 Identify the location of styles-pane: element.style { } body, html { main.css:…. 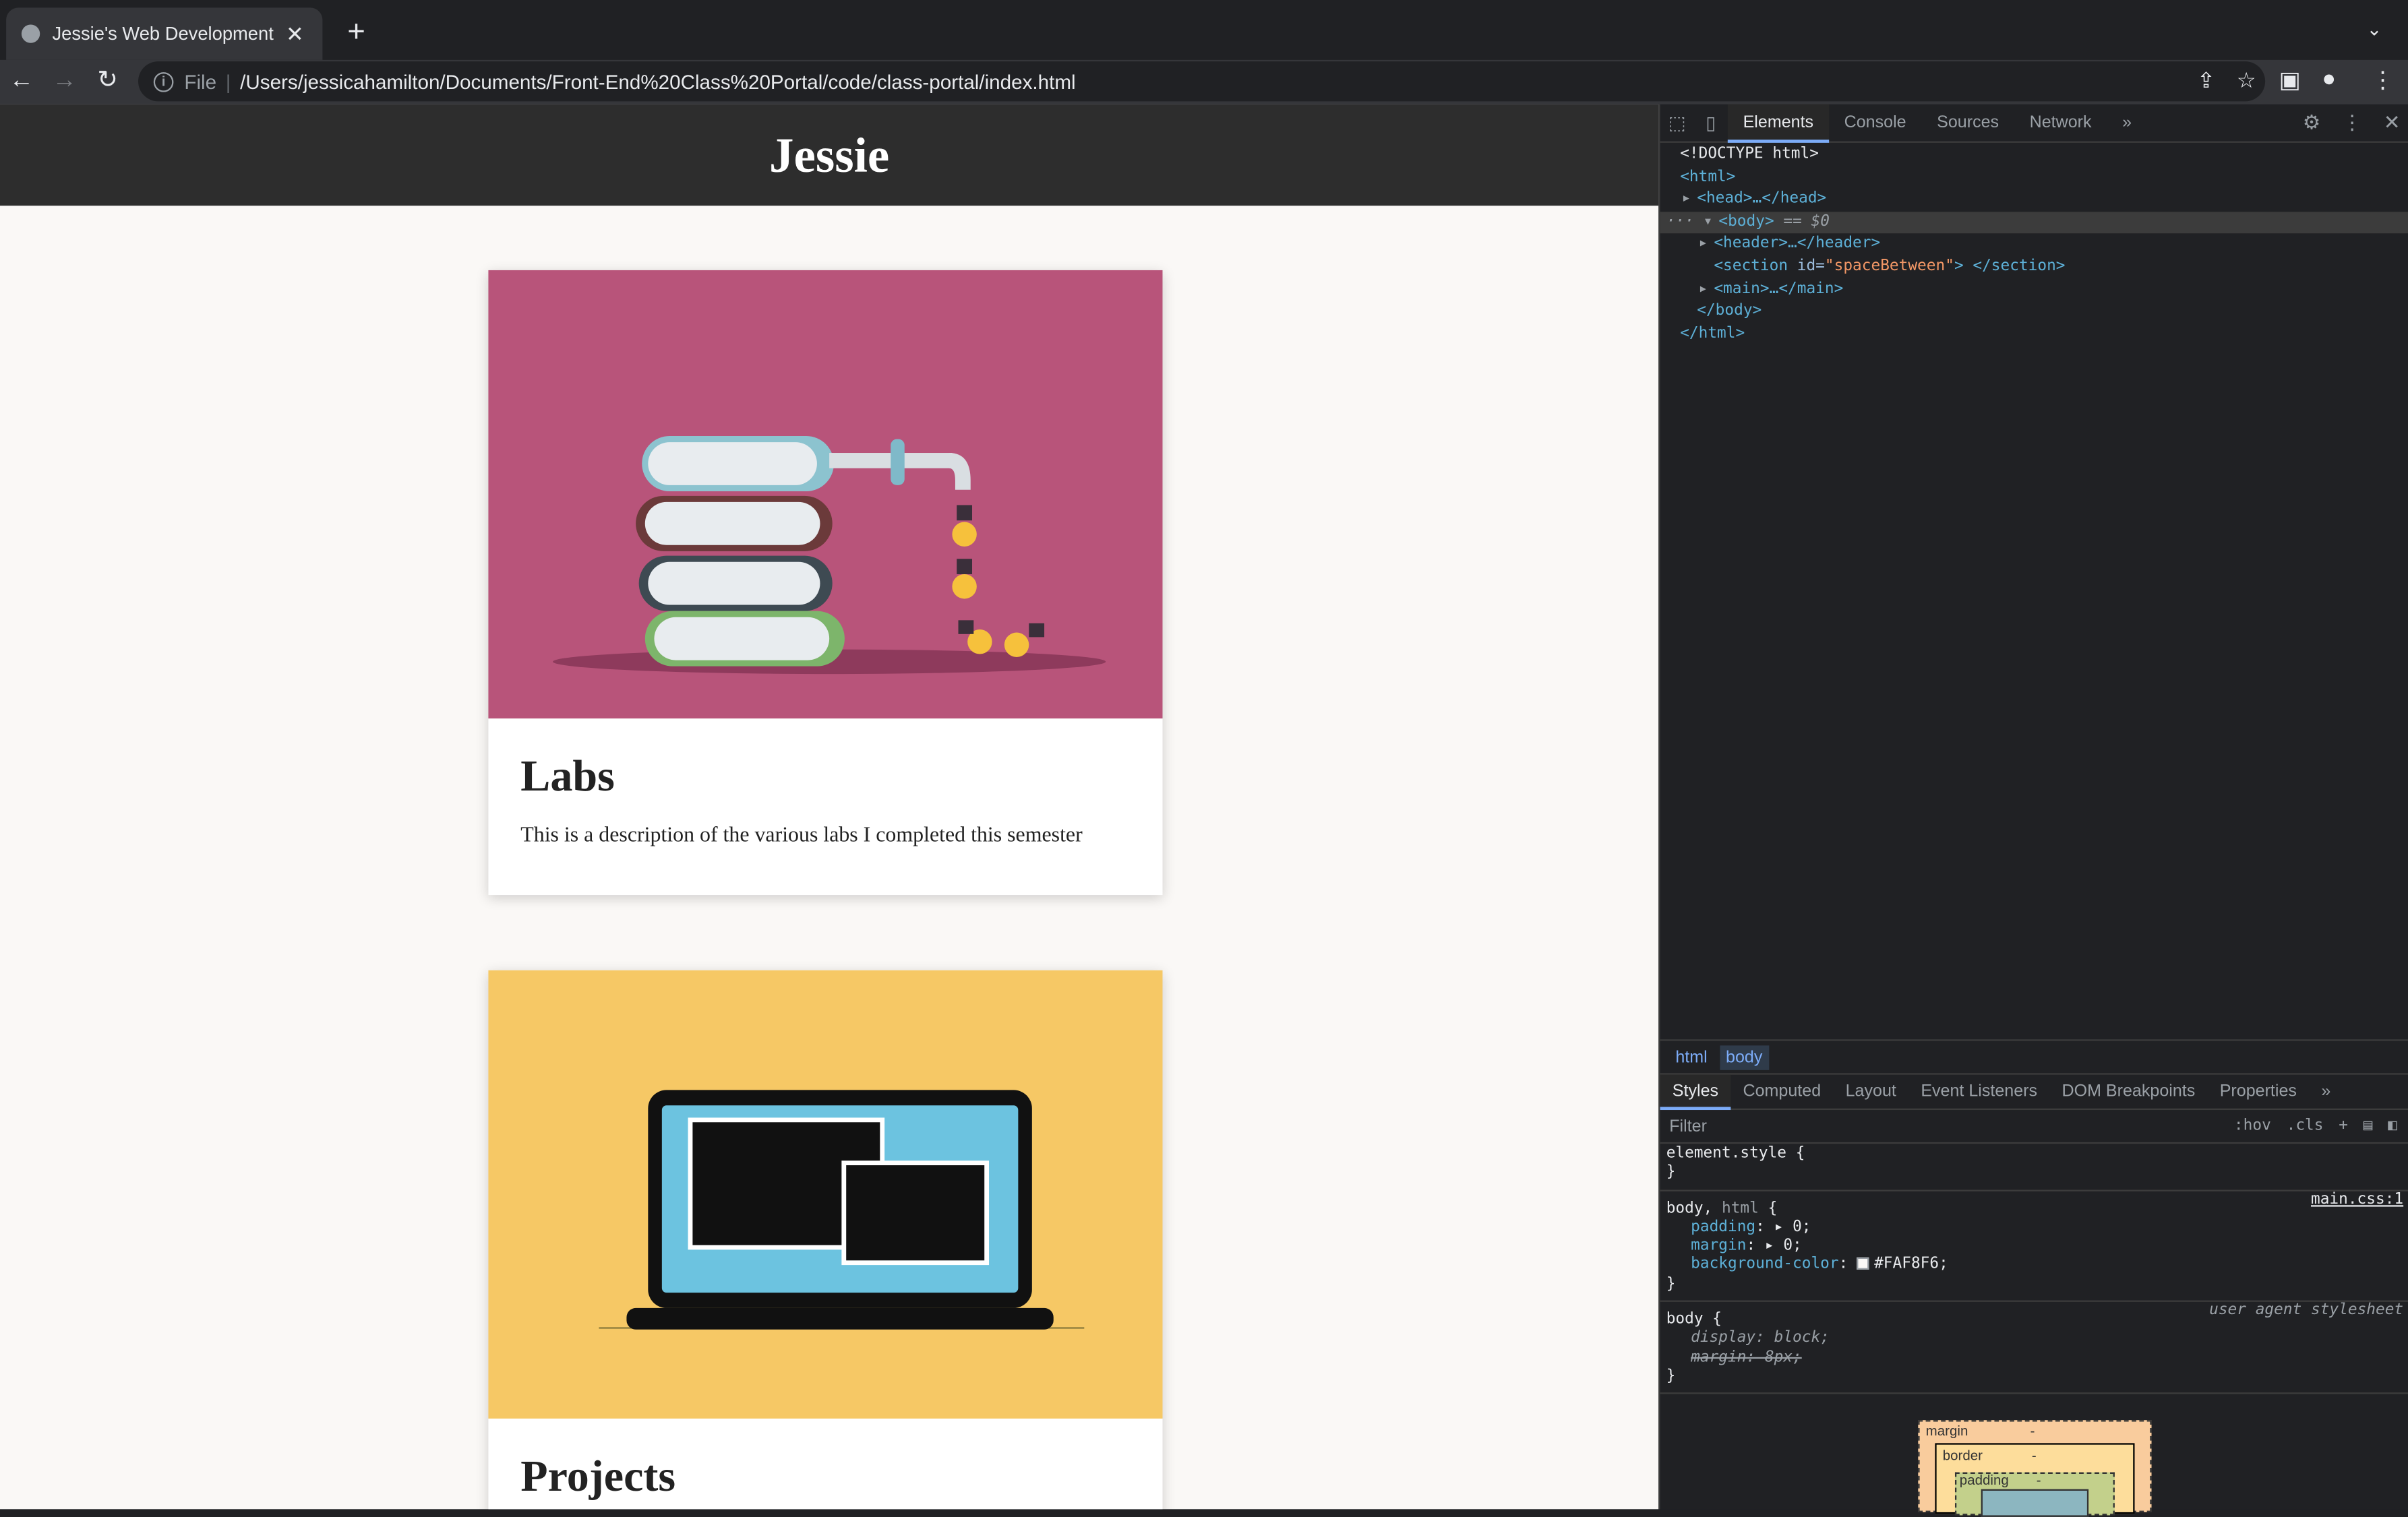
(2034, 1270).